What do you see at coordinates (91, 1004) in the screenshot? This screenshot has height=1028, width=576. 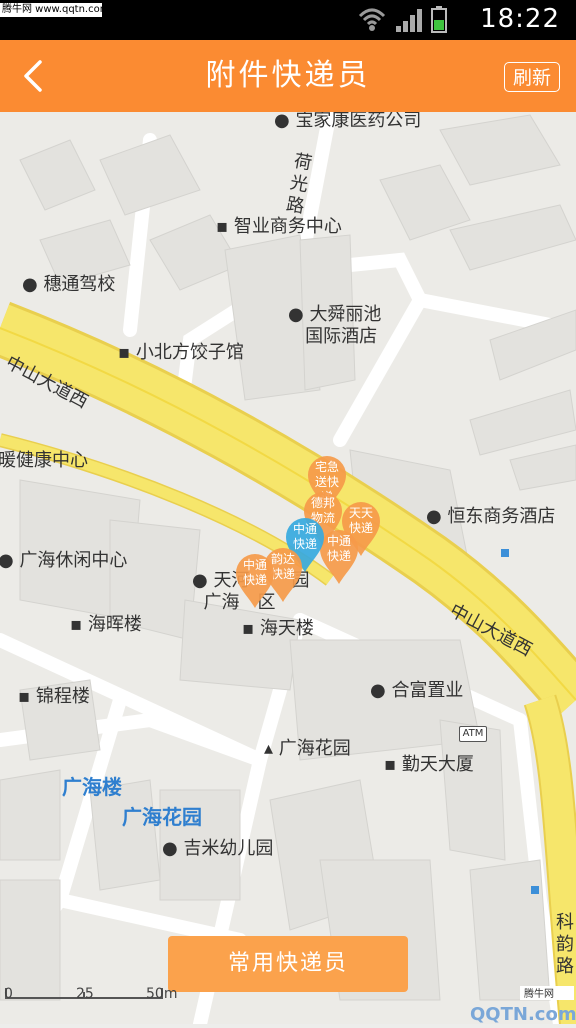 I see `map-scale: 0 25 50m` at bounding box center [91, 1004].